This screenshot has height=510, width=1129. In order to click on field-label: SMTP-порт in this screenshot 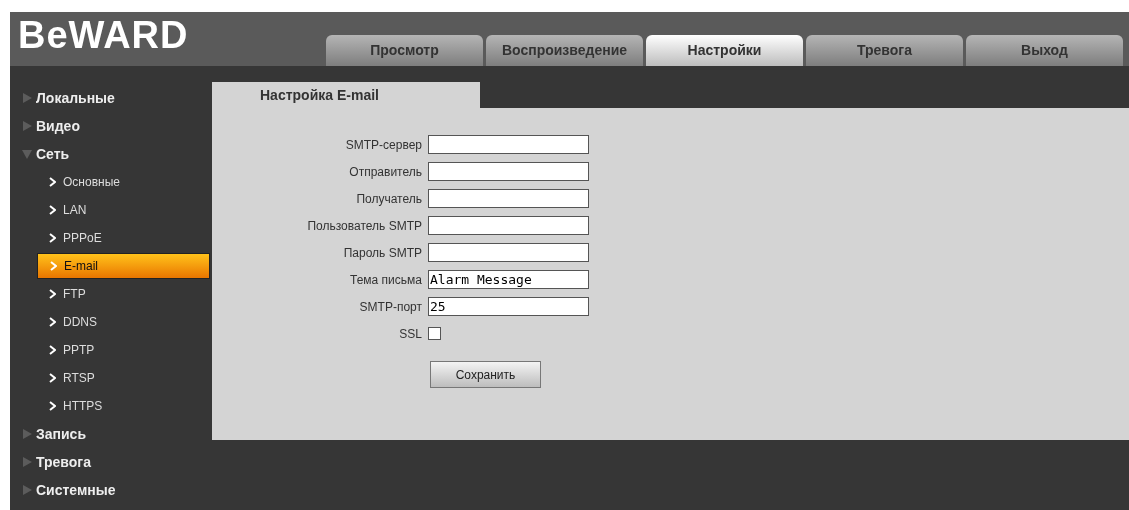, I will do `click(390, 307)`.